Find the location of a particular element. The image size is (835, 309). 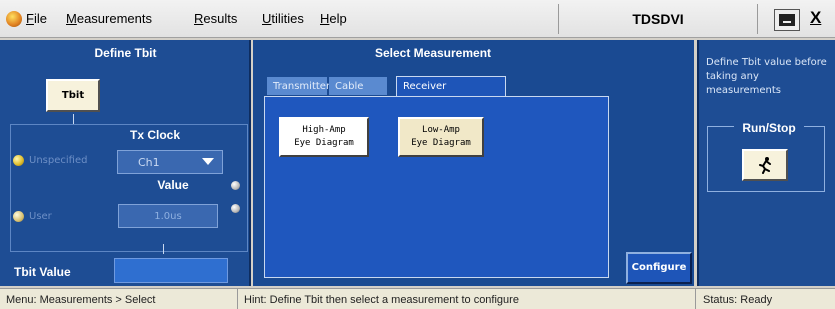

chevron-down-icon is located at coordinates (208, 161).